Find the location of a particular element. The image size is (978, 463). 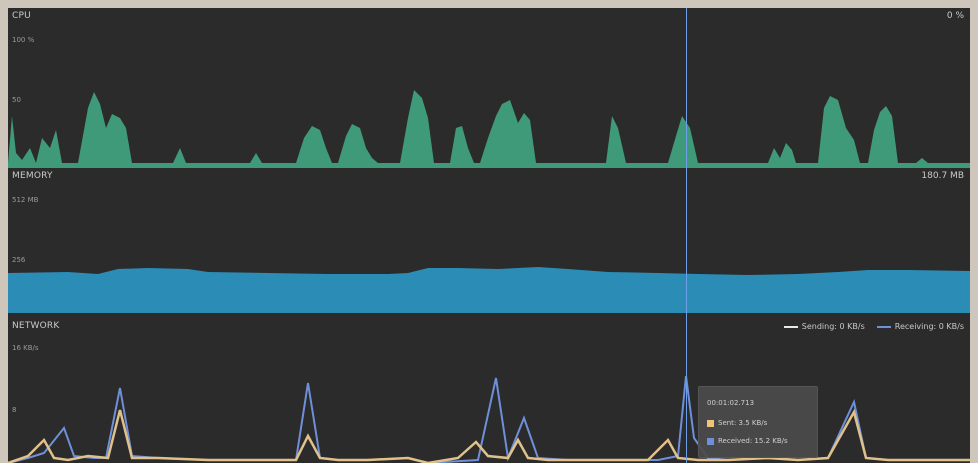

tooltip-time: 00:01:02.713 is located at coordinates (731, 403).